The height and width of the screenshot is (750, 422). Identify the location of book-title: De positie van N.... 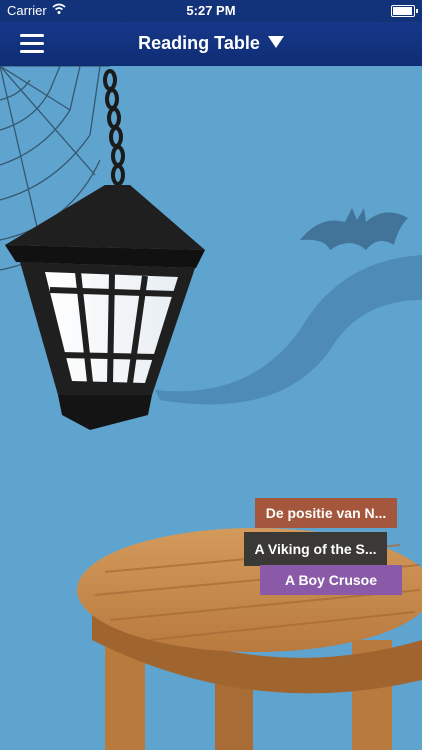
(326, 513).